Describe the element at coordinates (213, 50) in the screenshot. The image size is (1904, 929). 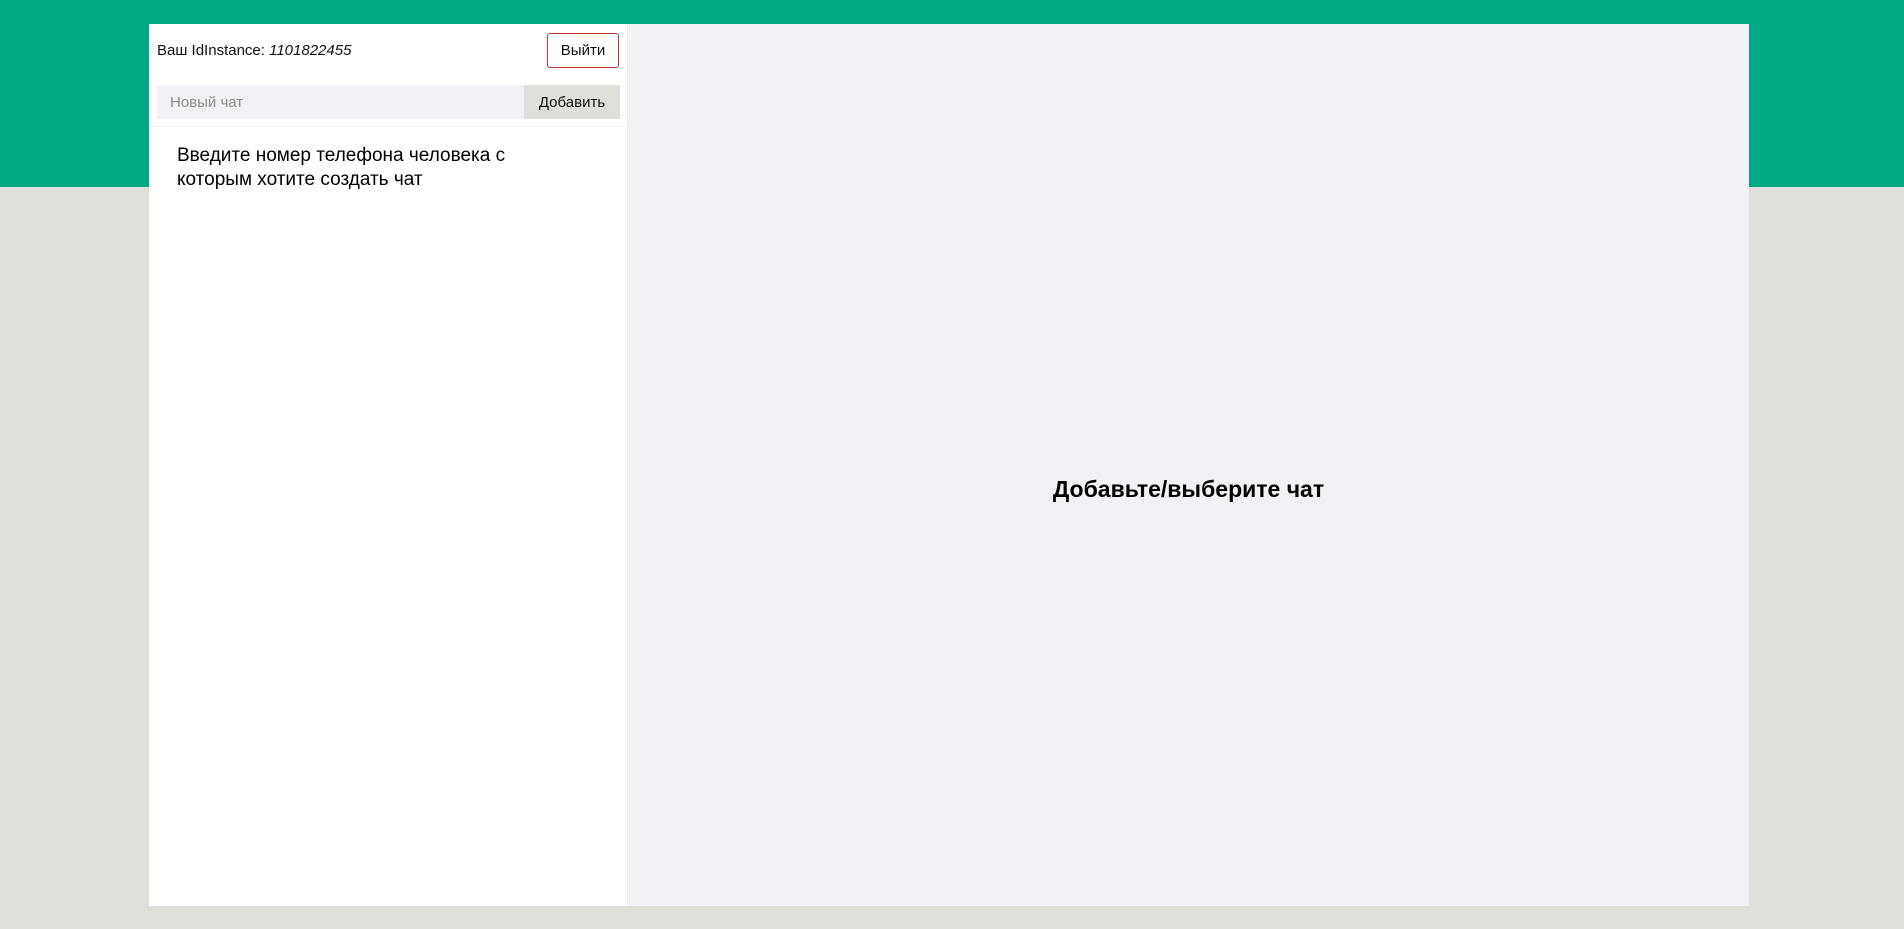
I see `instance-label: Ваш IdInstance:` at that location.